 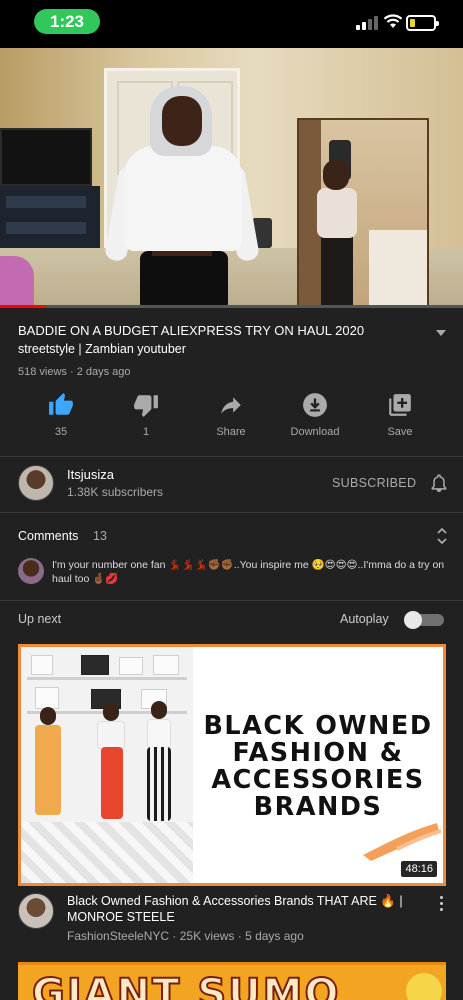 What do you see at coordinates (90, 474) in the screenshot?
I see `channel-name: Itsjusiza` at bounding box center [90, 474].